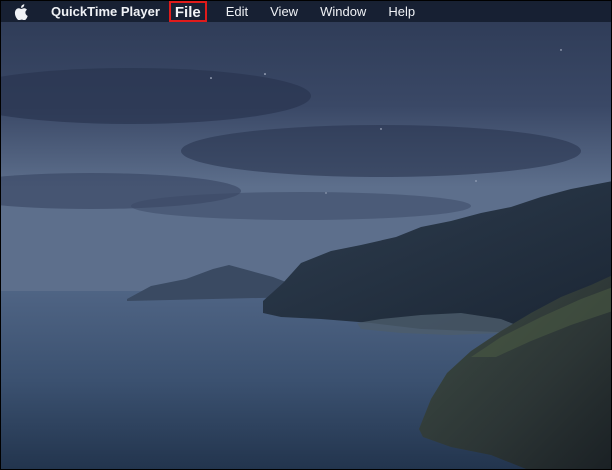 This screenshot has height=470, width=612. What do you see at coordinates (105, 11) in the screenshot?
I see `menu-app-name: QuickTime Player` at bounding box center [105, 11].